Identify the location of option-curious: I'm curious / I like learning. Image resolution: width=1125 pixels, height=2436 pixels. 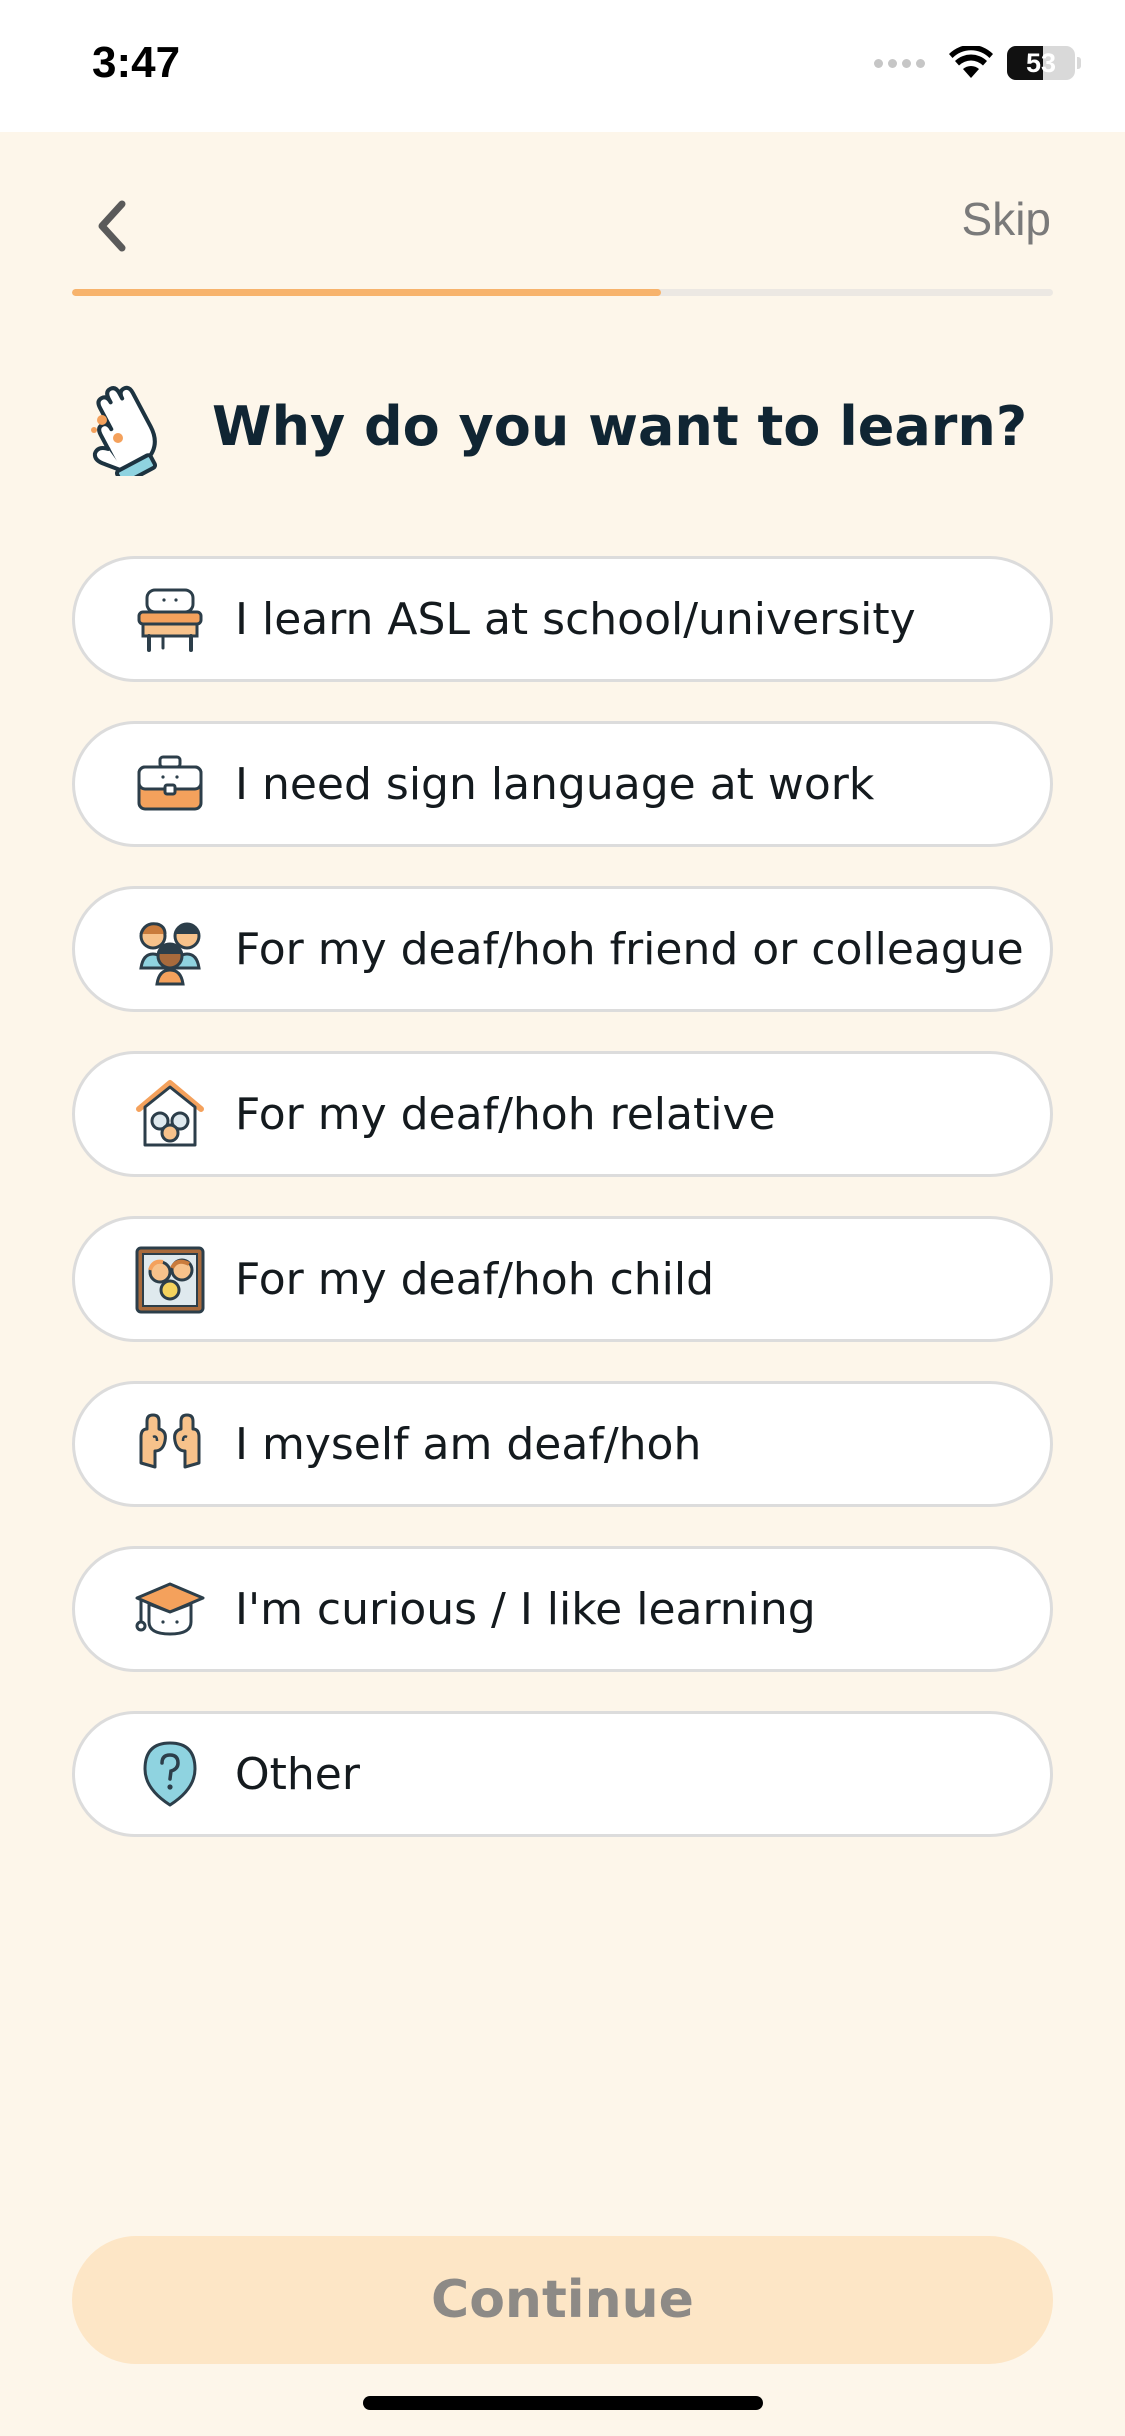
(562, 1609).